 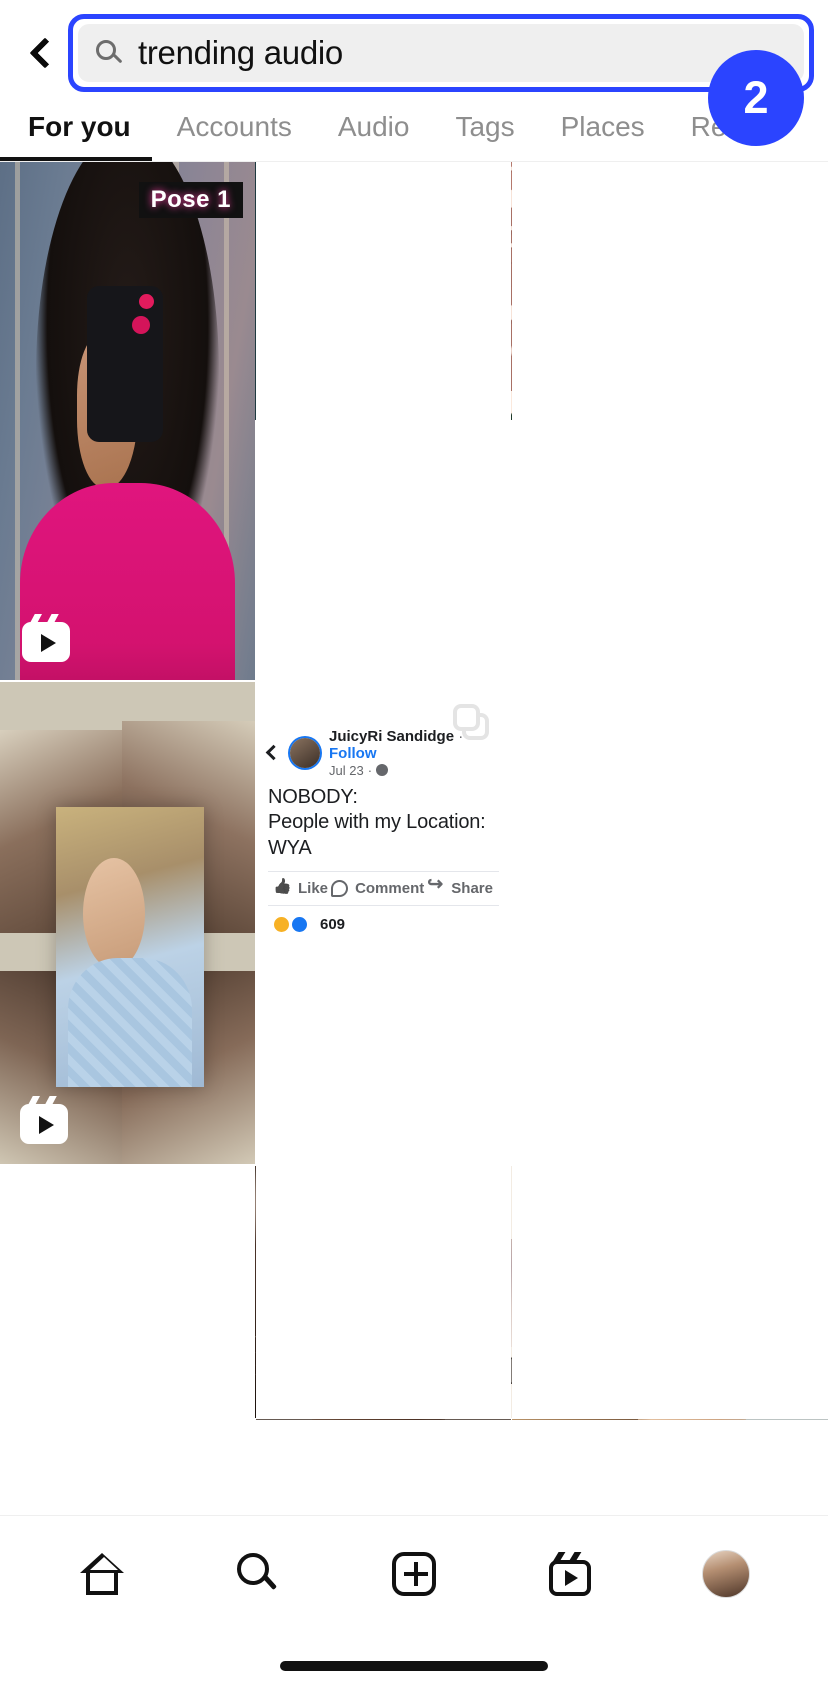 I want to click on nav-search-button, so click(x=258, y=1574).